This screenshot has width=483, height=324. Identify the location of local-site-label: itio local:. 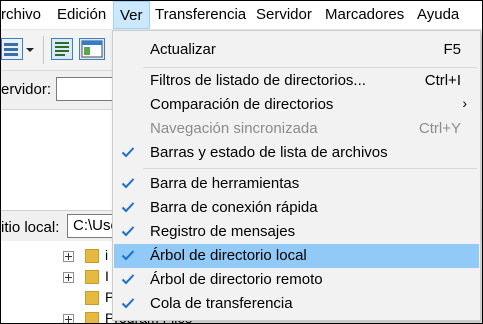
(30, 227).